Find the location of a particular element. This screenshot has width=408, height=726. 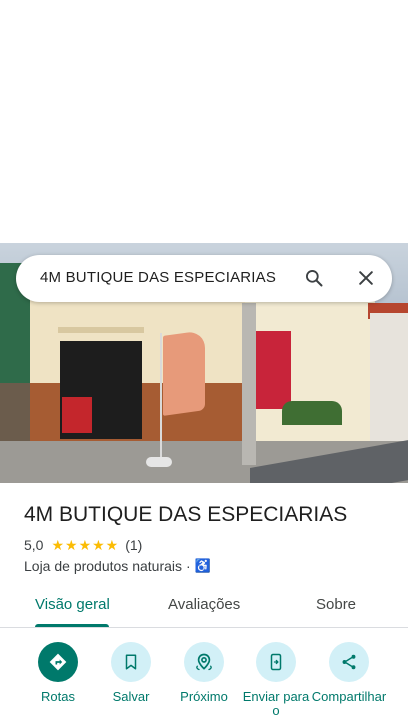

search-input: 4M BUTIQUE DAS ESPECIARIAS is located at coordinates (158, 277).